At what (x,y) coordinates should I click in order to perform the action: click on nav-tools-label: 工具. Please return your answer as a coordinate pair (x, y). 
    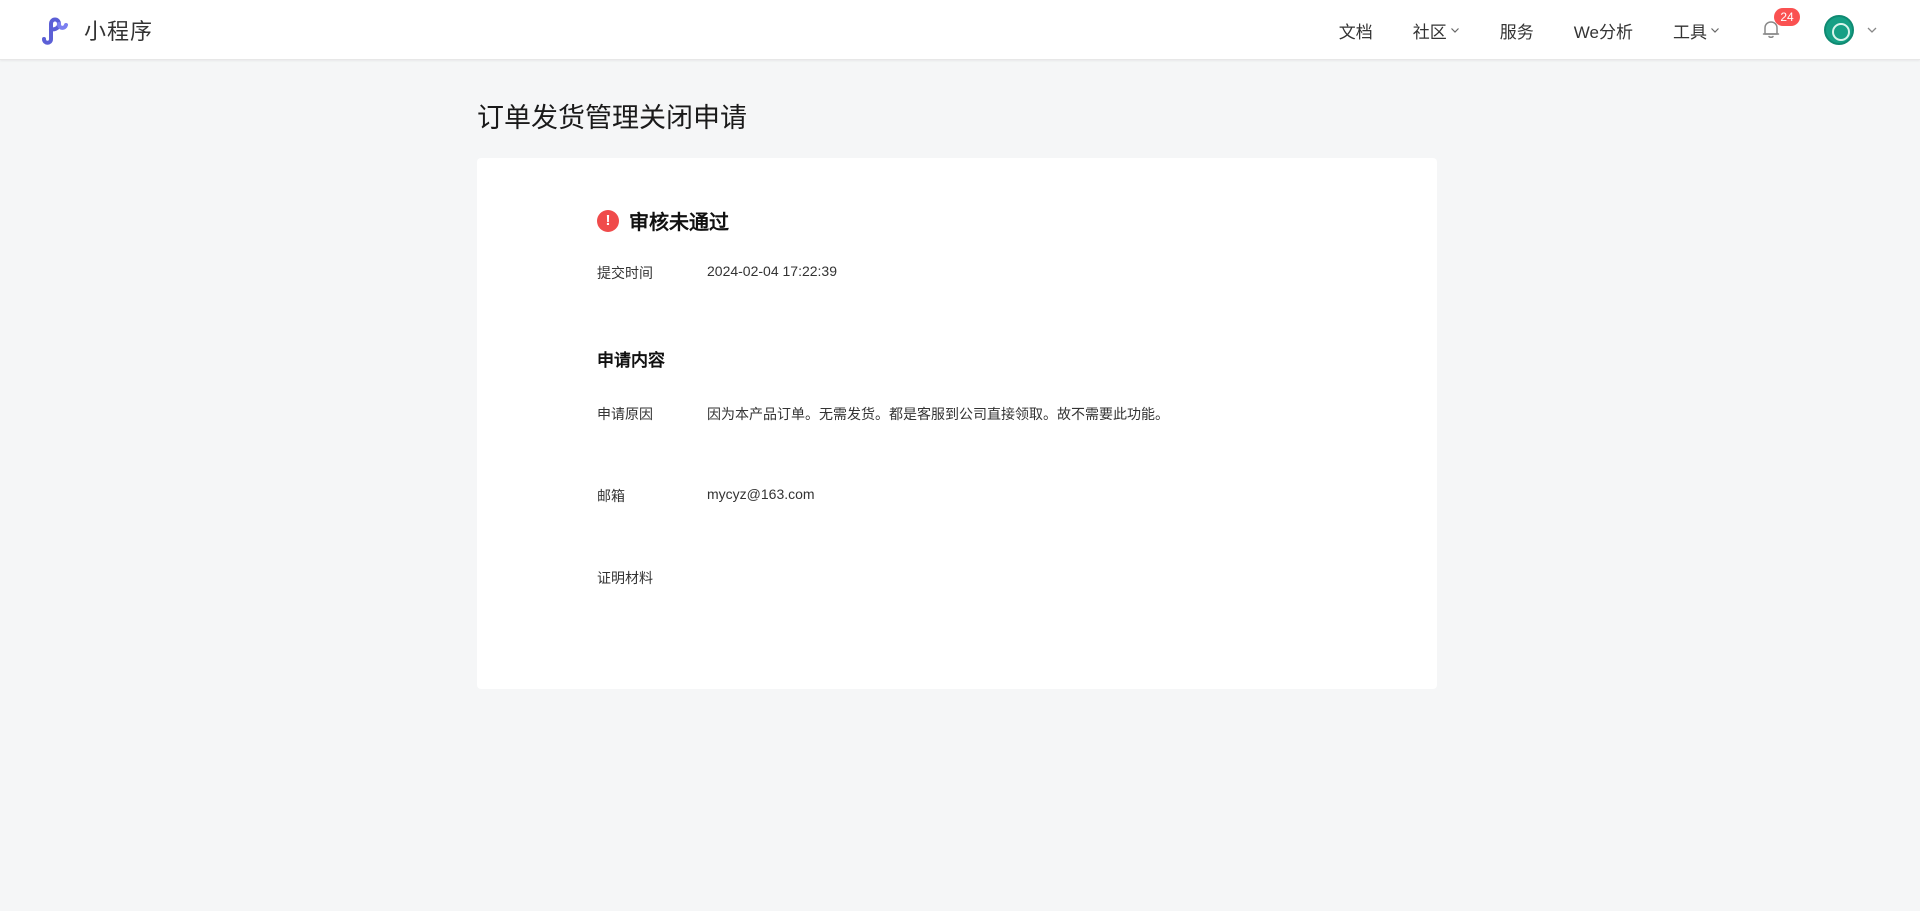
    Looking at the image, I should click on (1690, 32).